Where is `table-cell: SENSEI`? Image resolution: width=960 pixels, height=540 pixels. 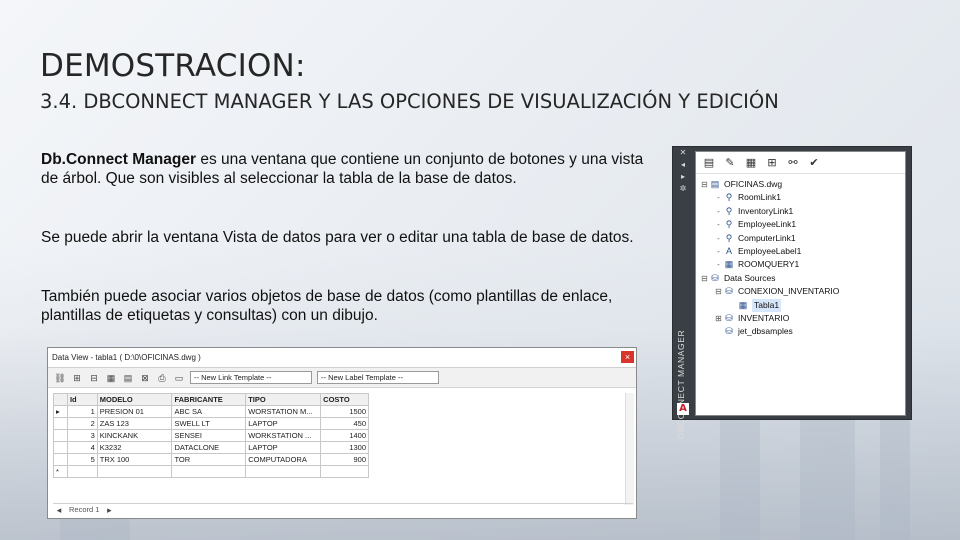 table-cell: SENSEI is located at coordinates (209, 435).